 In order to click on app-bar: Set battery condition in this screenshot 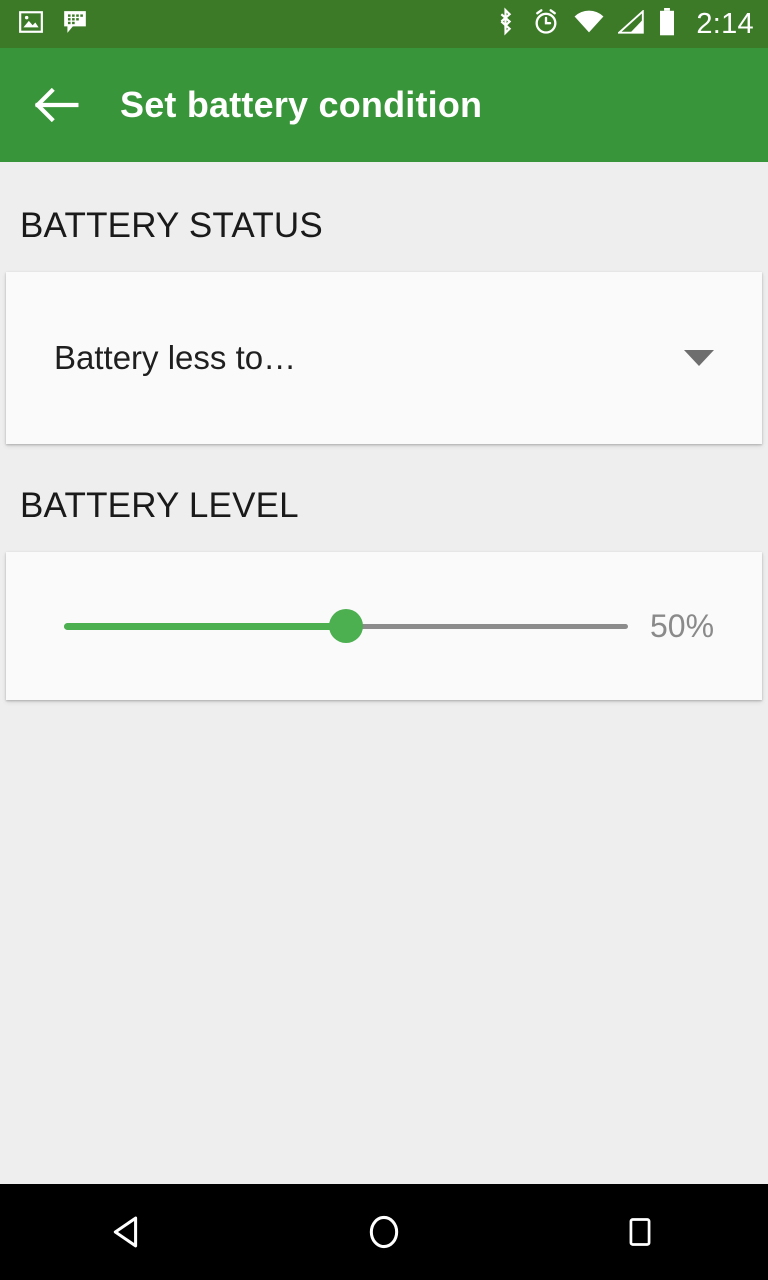, I will do `click(384, 105)`.